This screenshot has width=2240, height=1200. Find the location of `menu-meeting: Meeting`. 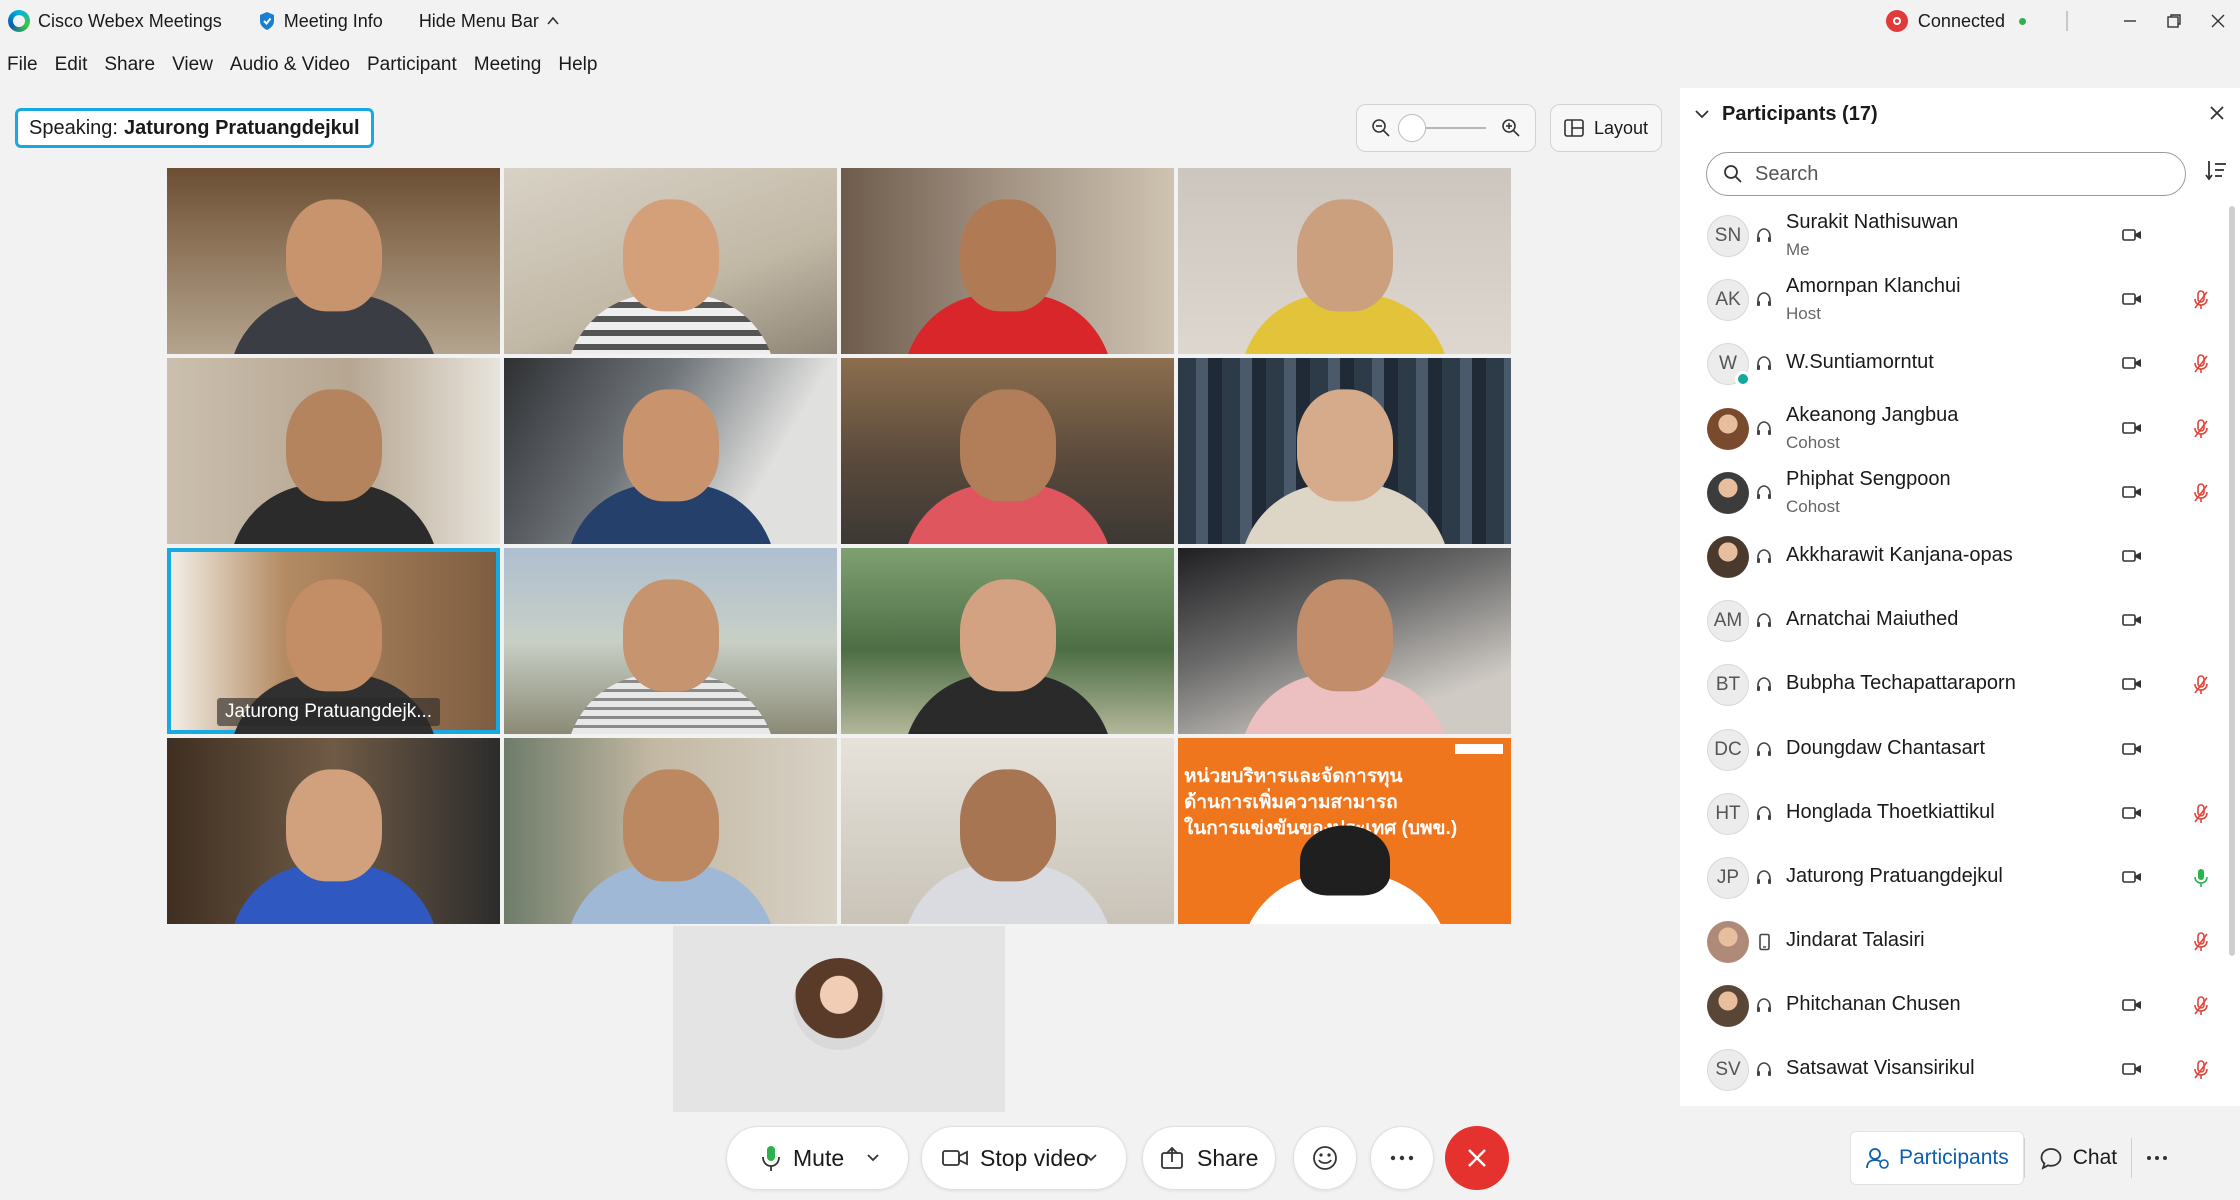

menu-meeting: Meeting is located at coordinates (508, 65).